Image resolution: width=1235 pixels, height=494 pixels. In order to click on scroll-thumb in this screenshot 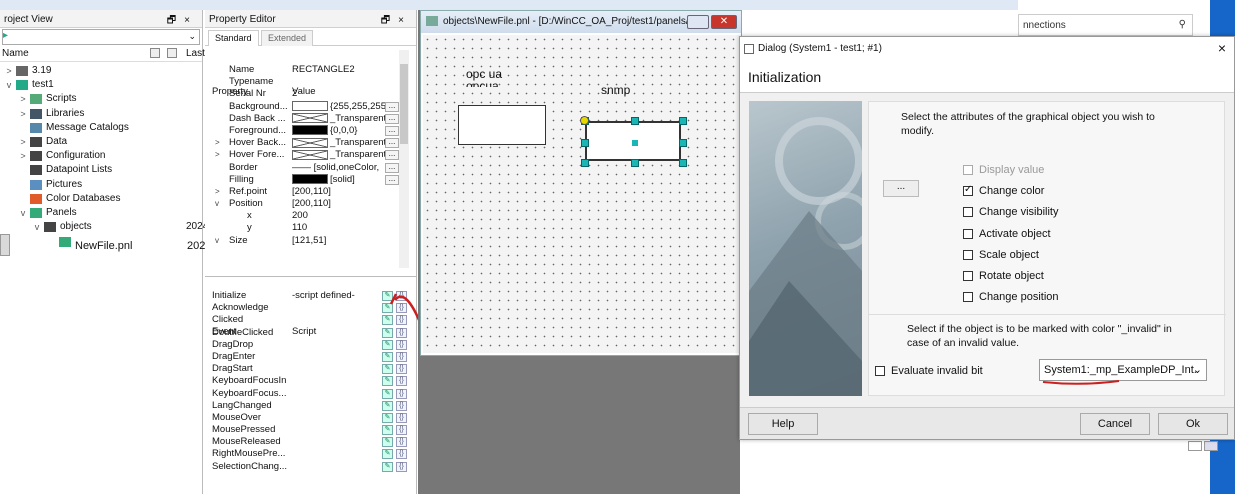, I will do `click(404, 104)`.